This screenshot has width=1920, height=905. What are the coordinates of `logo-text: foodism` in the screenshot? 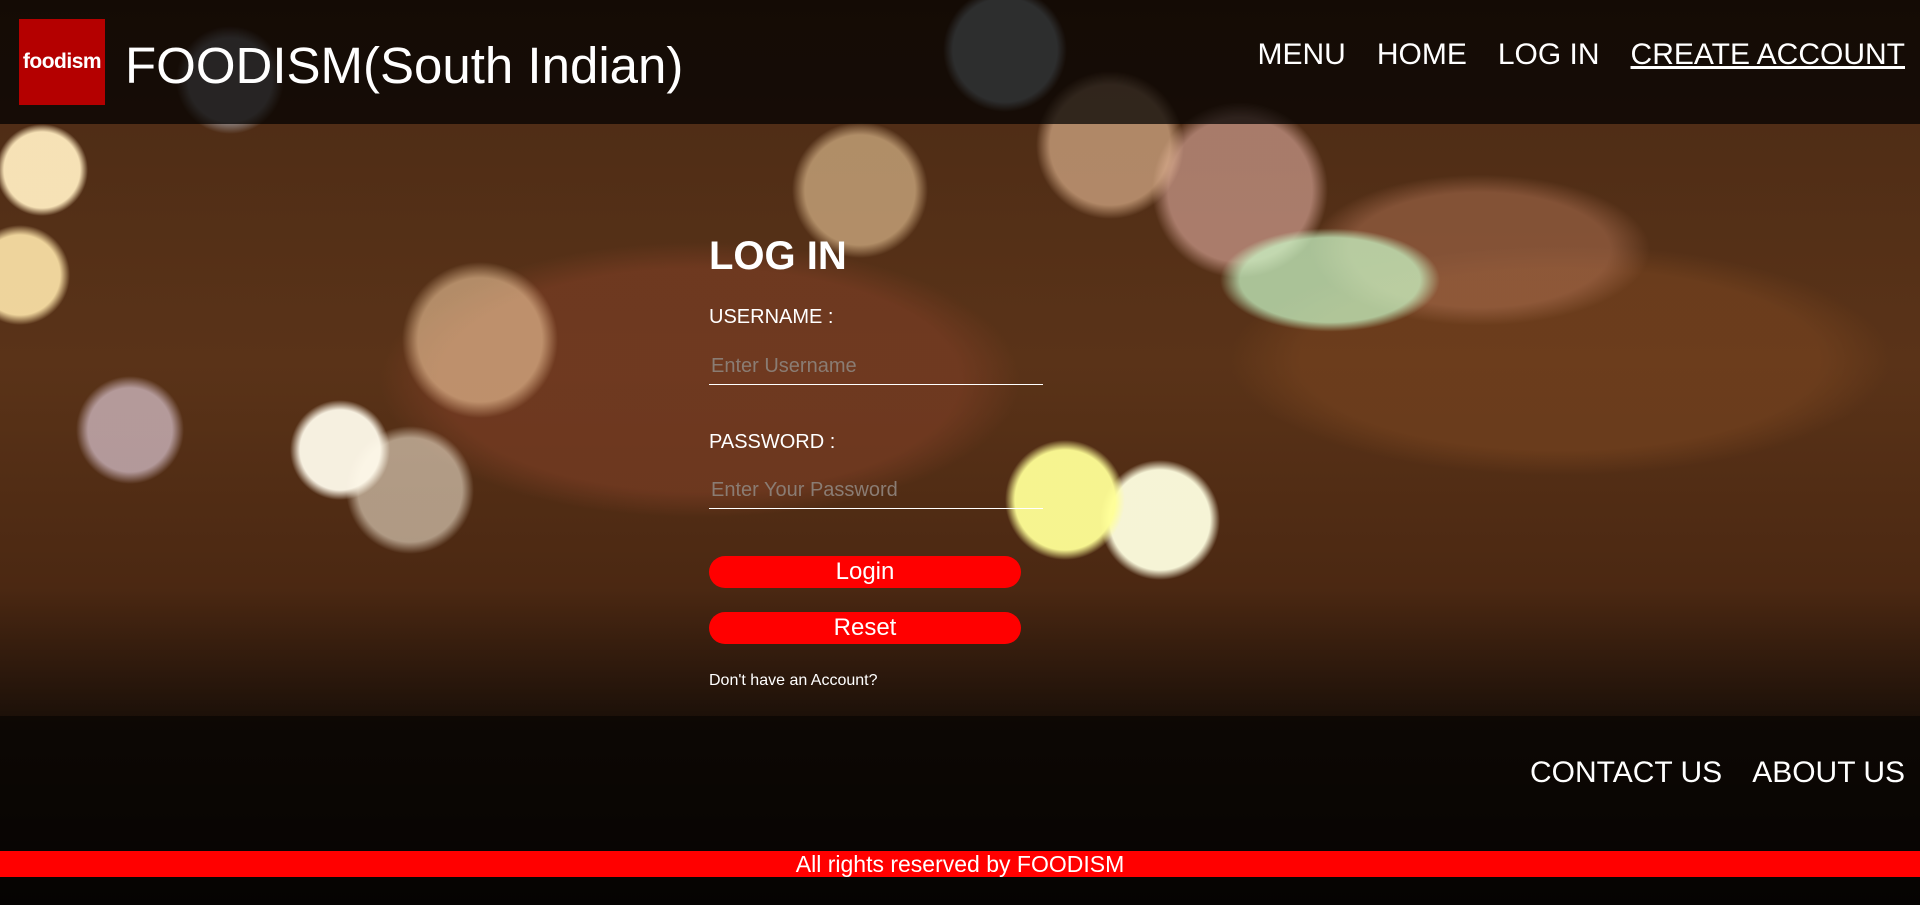 It's located at (62, 61).